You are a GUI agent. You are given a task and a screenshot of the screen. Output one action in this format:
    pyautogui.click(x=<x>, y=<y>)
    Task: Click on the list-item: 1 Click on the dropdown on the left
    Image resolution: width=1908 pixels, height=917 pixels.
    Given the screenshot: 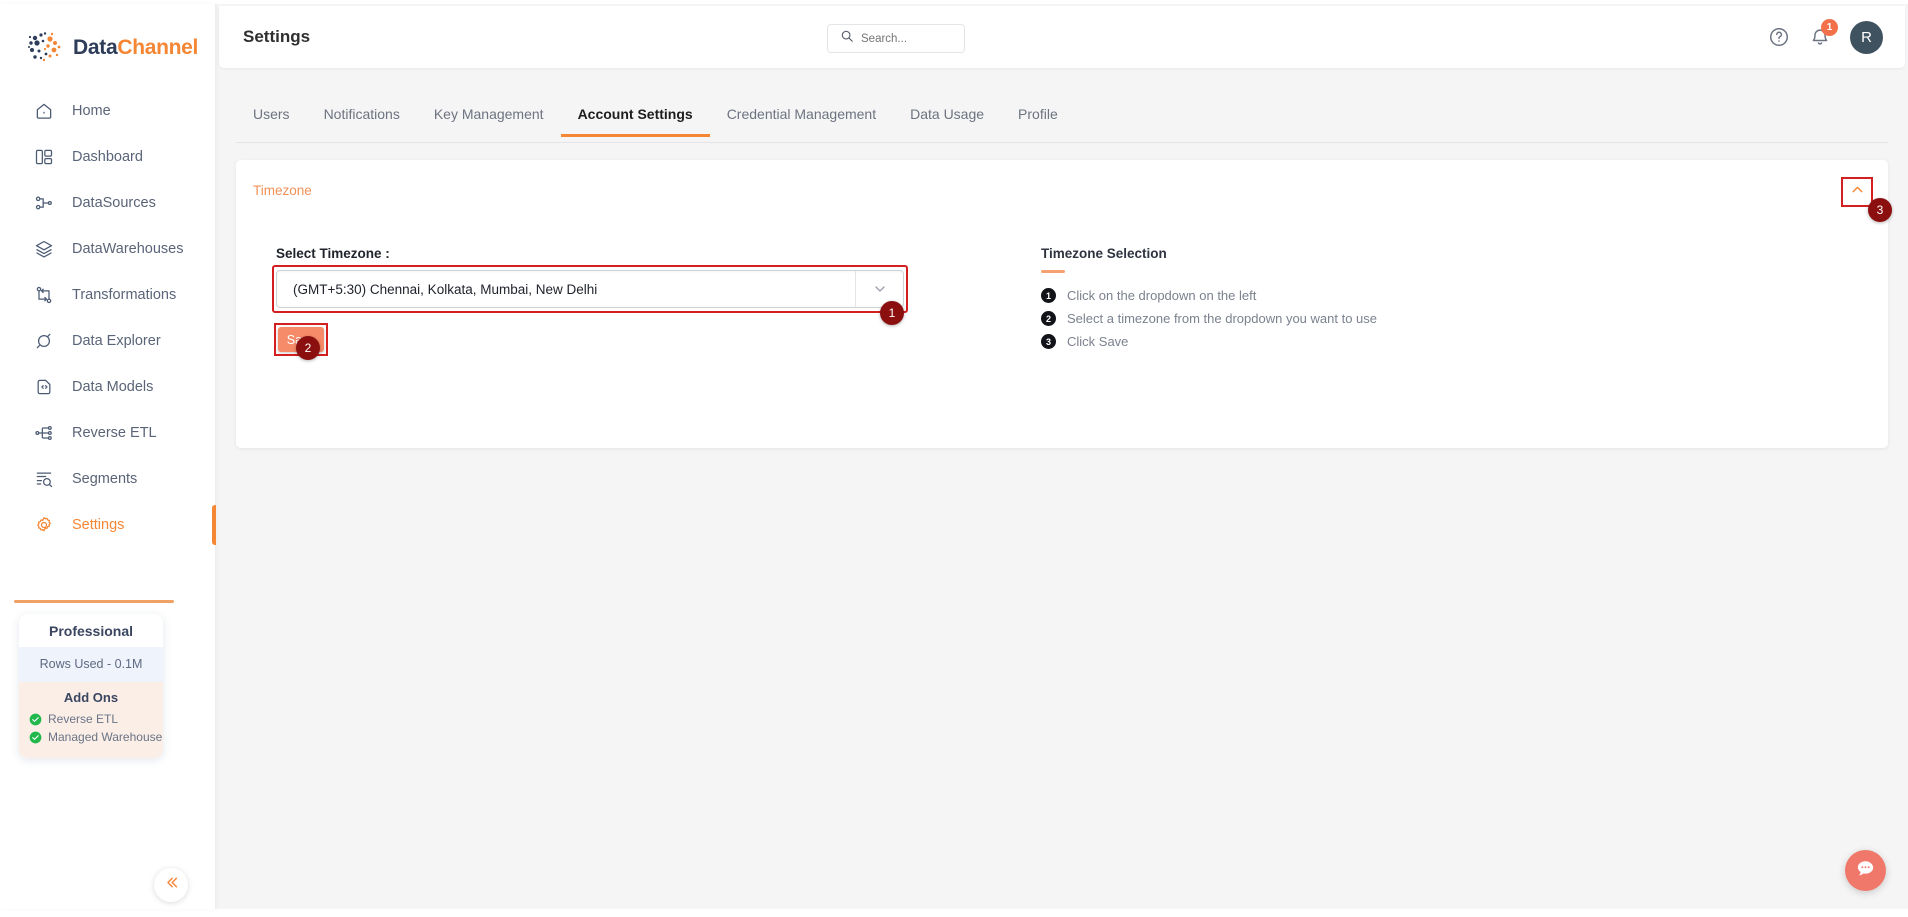 What is the action you would take?
    pyautogui.click(x=1291, y=295)
    